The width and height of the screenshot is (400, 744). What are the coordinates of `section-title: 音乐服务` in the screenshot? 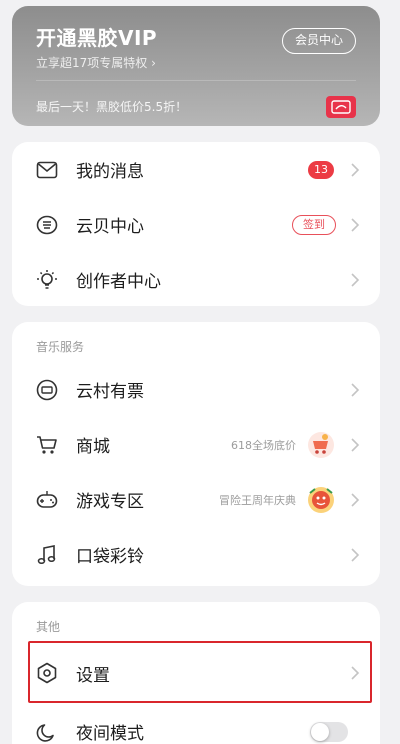 It's located at (60, 347).